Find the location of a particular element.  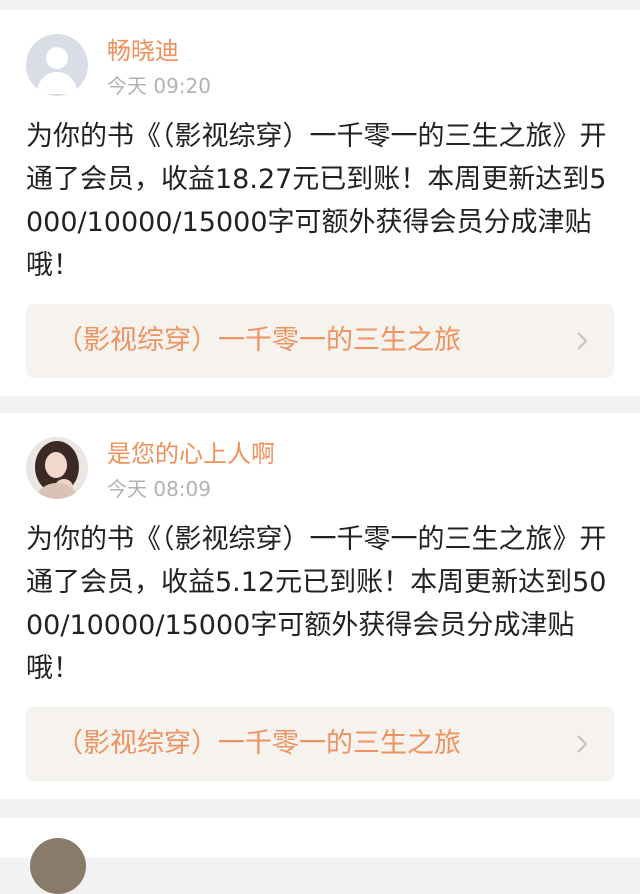

user-photo is located at coordinates (57, 468).